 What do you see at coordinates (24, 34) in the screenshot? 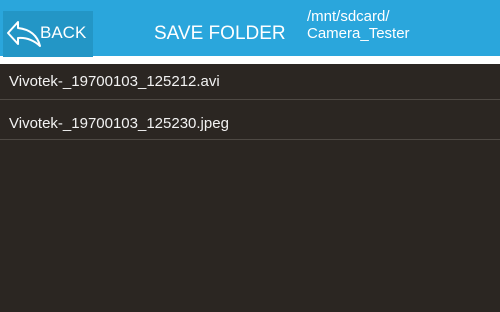
I see `back-arrow-icon` at bounding box center [24, 34].